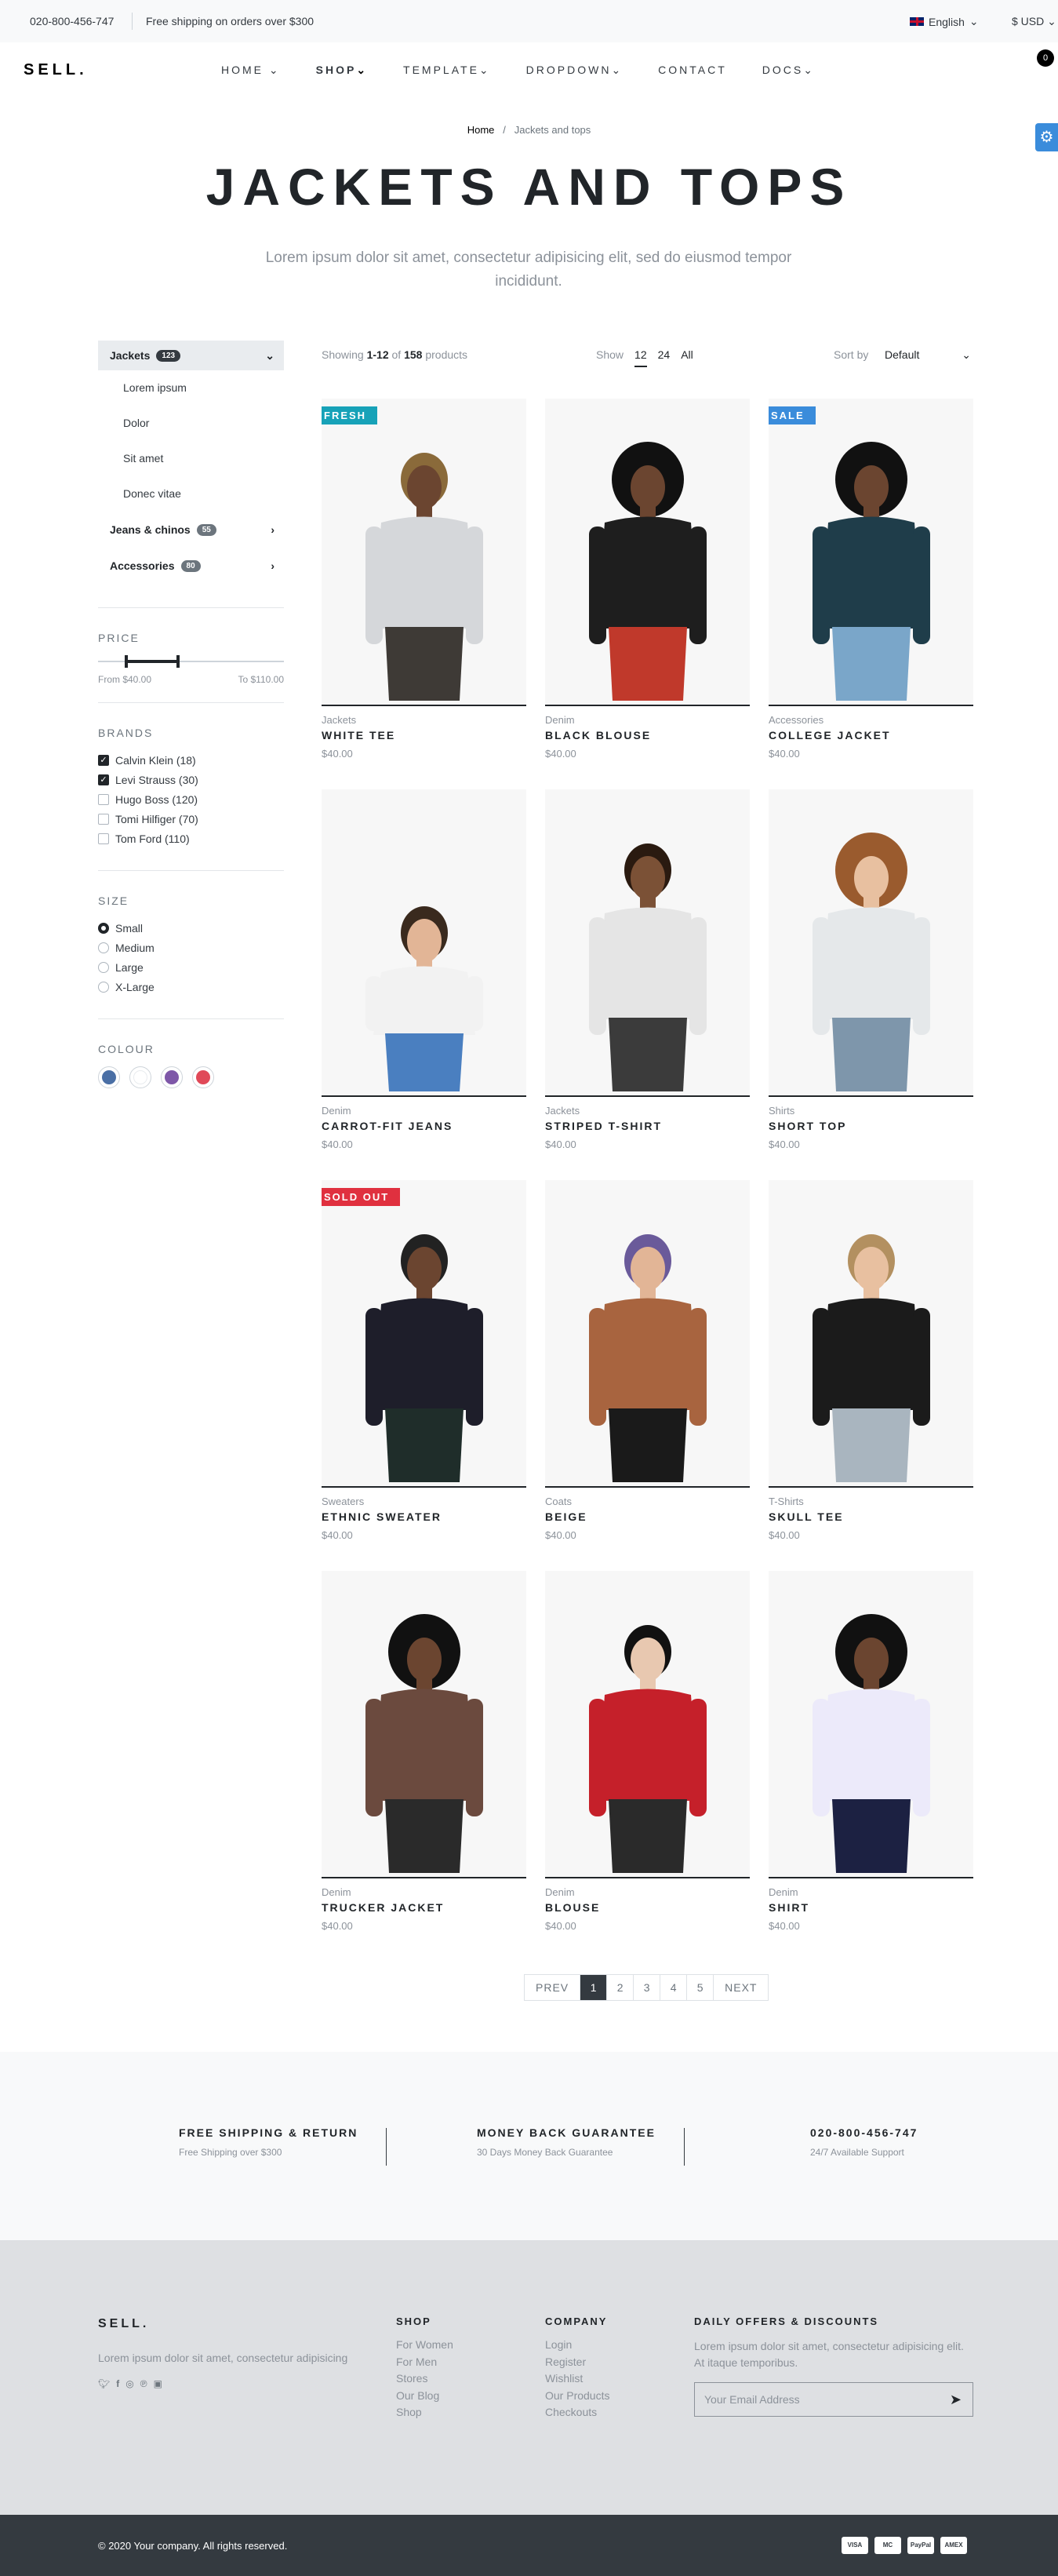  What do you see at coordinates (647, 1516) in the screenshot?
I see `product-name: BEIGE` at bounding box center [647, 1516].